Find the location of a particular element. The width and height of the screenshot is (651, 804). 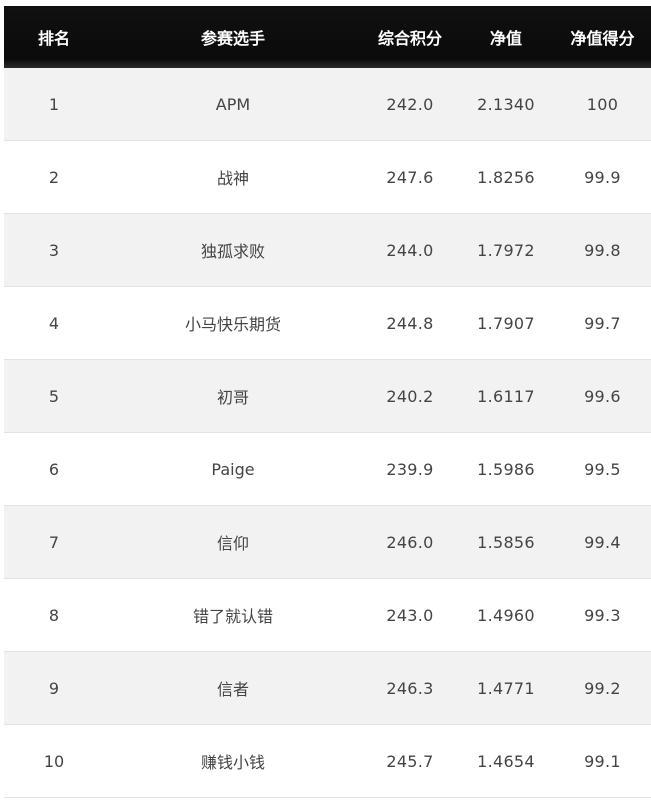

nav-score-cell: 99.4 is located at coordinates (602, 542).